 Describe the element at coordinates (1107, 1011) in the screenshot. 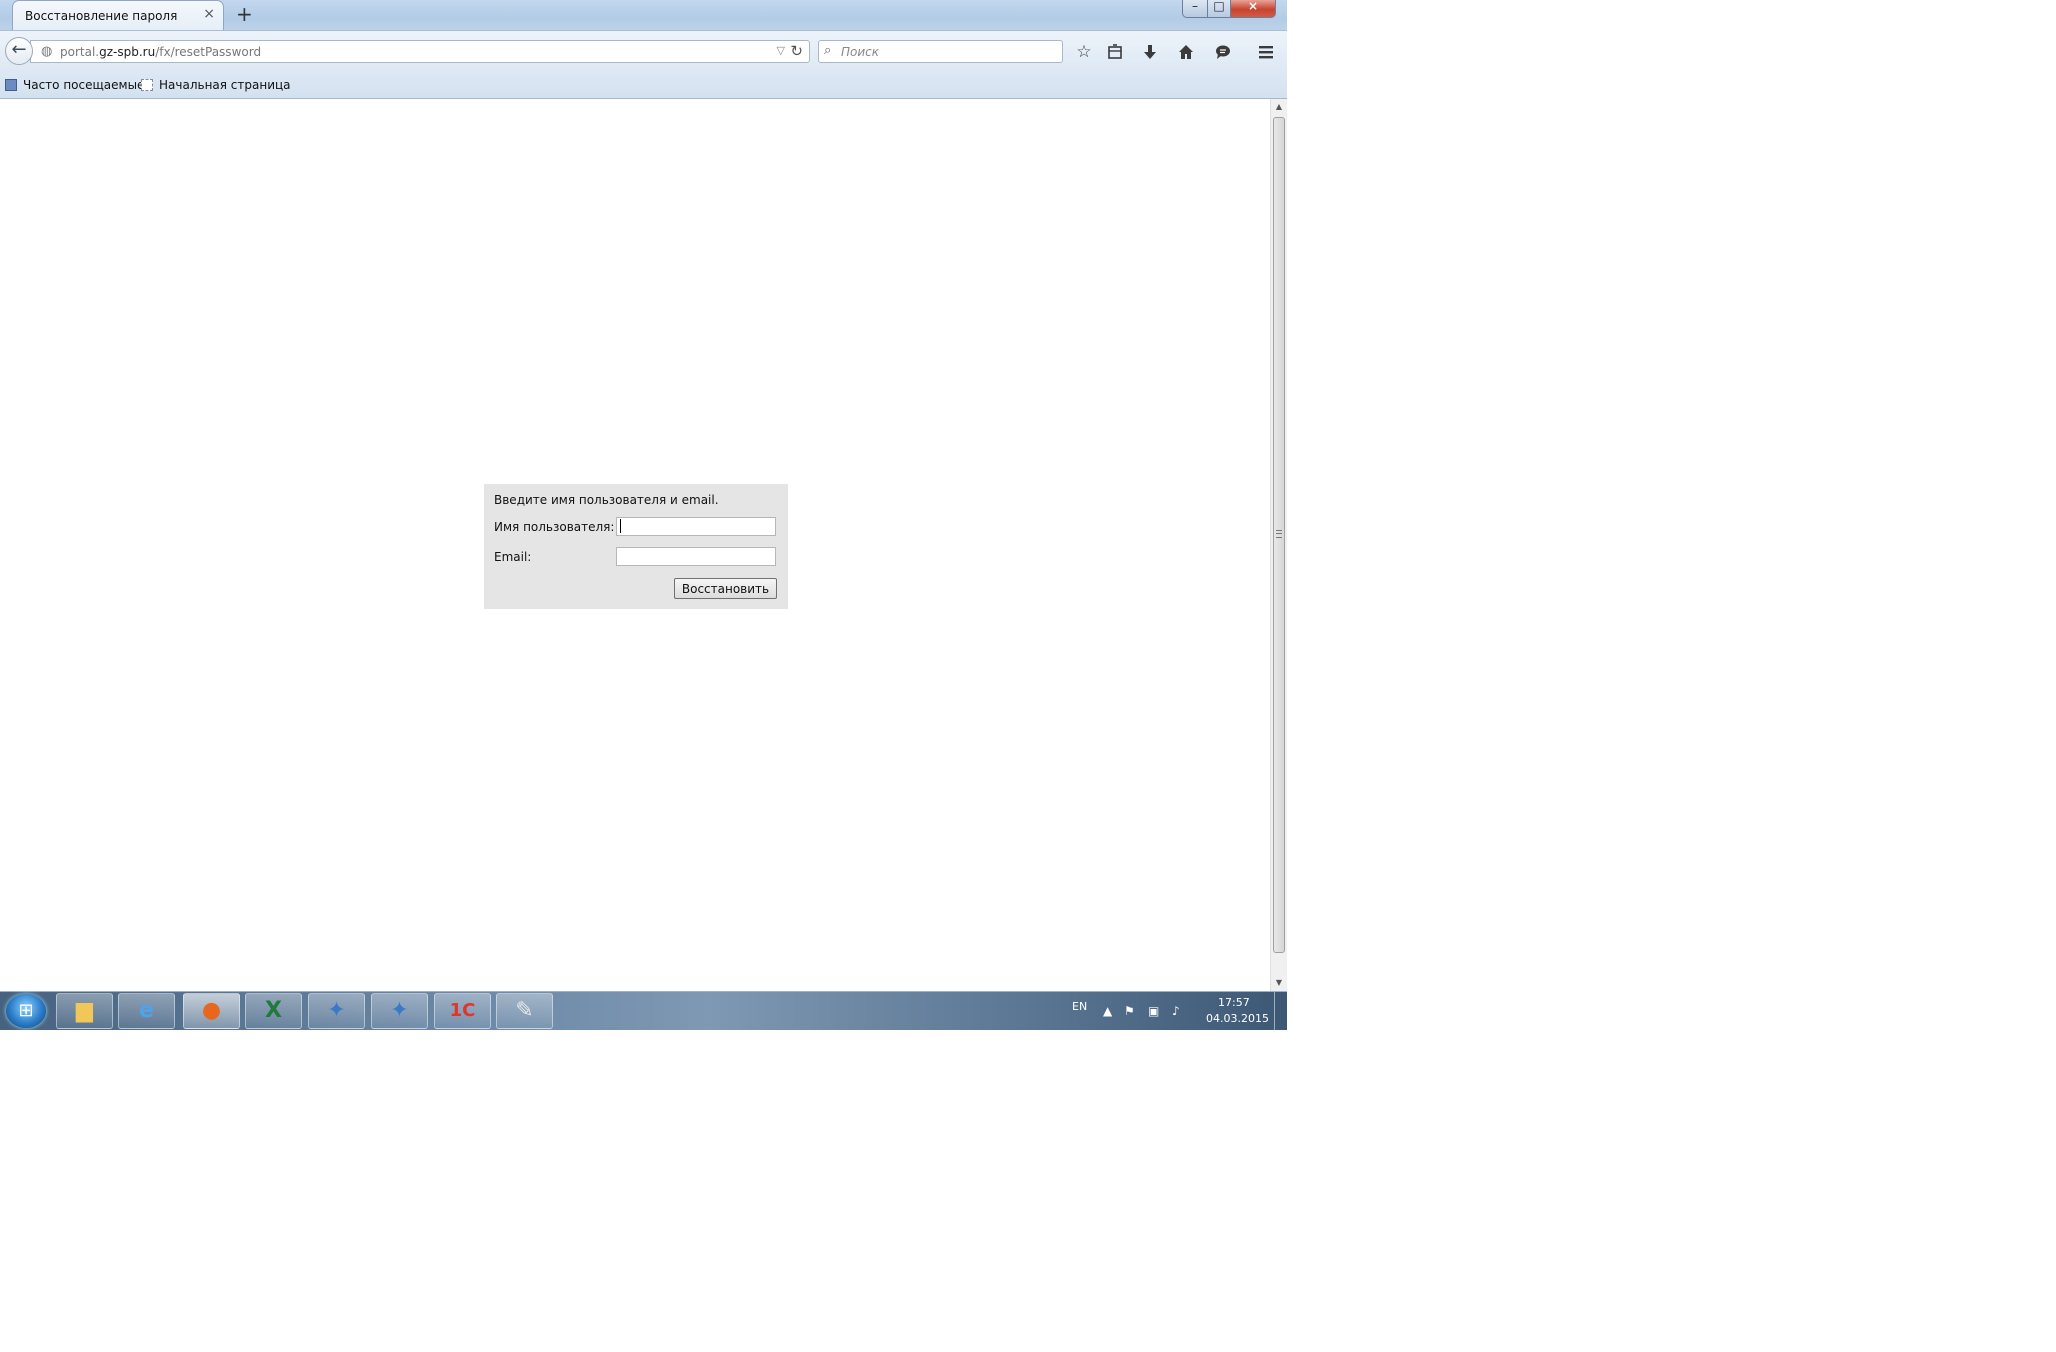

I see `tray-expand-icon: ▲` at that location.